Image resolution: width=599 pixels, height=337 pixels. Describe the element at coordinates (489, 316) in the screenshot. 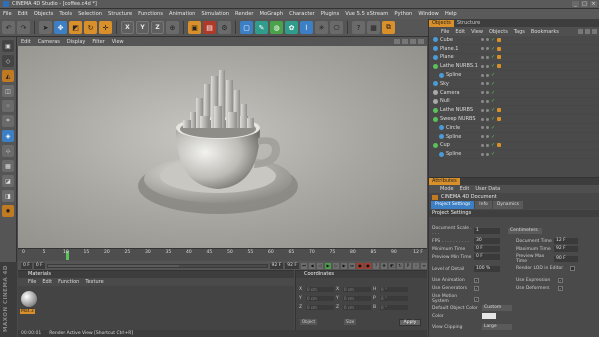

I see `color-swatch` at that location.